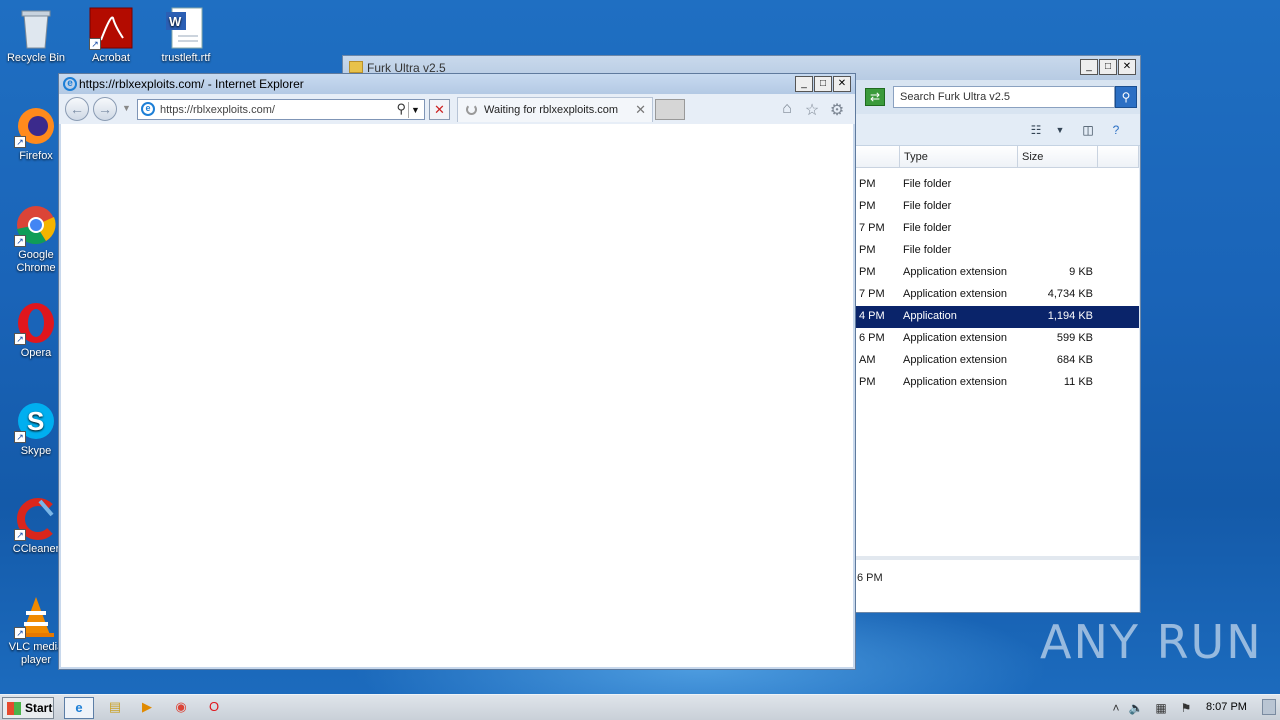  I want to click on taskbar-media-player-icon: ▶, so click(147, 708).